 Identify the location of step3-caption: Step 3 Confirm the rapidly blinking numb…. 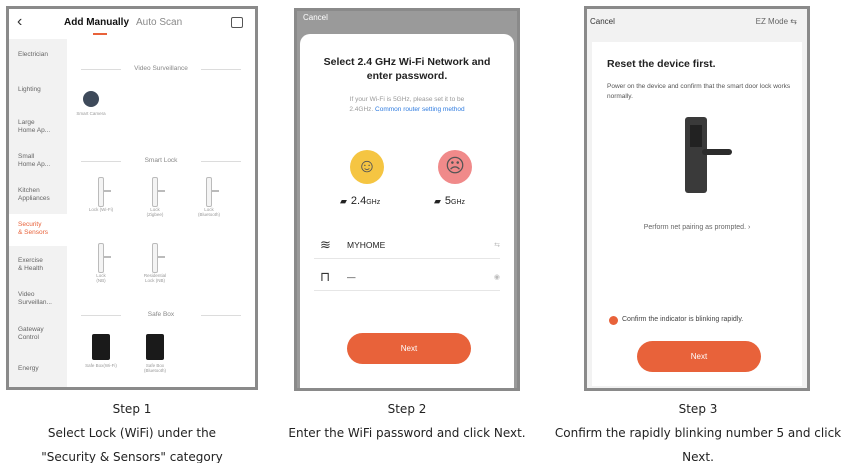
(698, 430).